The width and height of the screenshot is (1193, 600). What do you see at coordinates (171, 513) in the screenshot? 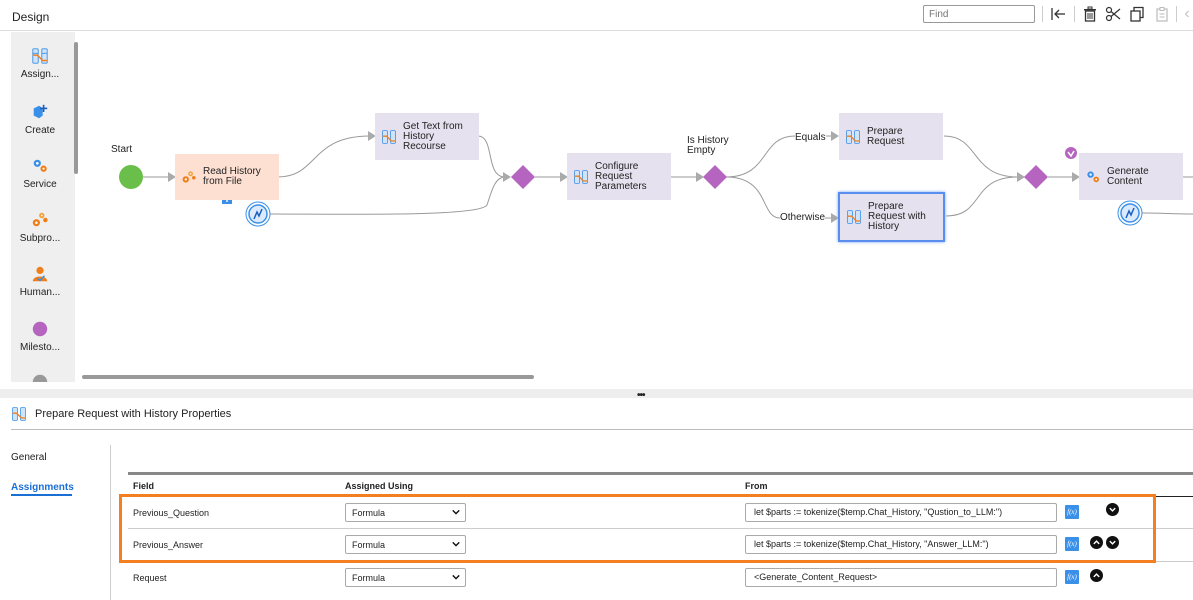
I see `field-name: Previous_Question` at bounding box center [171, 513].